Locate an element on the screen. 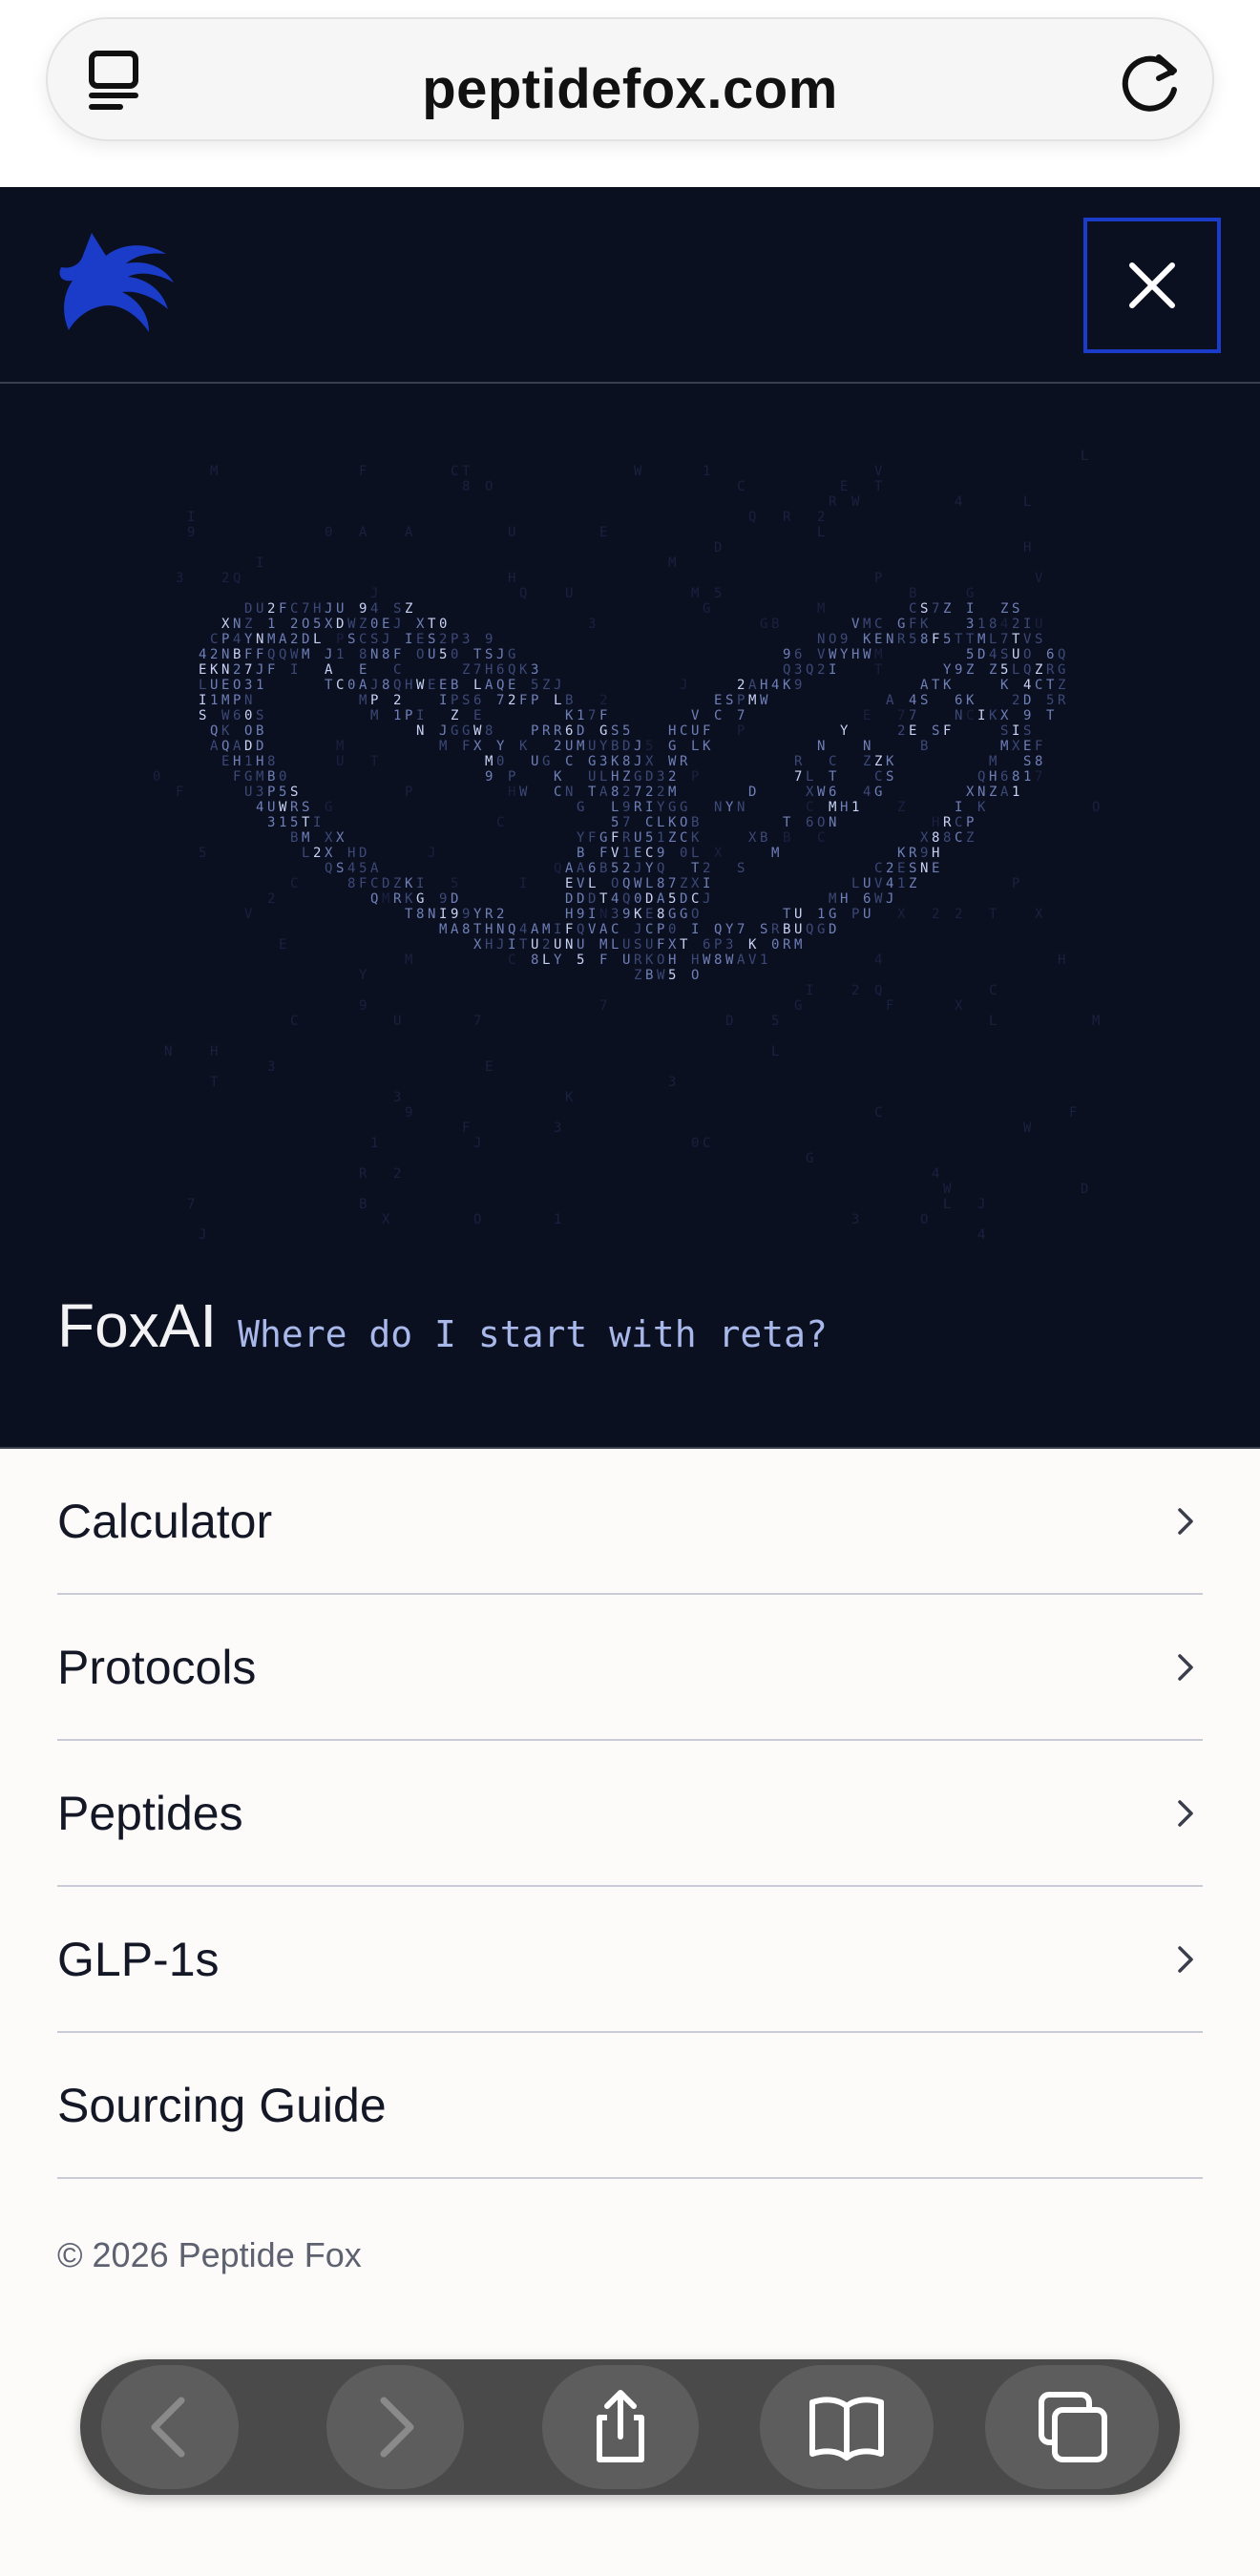 This screenshot has height=2576, width=1260. reload-icon is located at coordinates (1152, 81).